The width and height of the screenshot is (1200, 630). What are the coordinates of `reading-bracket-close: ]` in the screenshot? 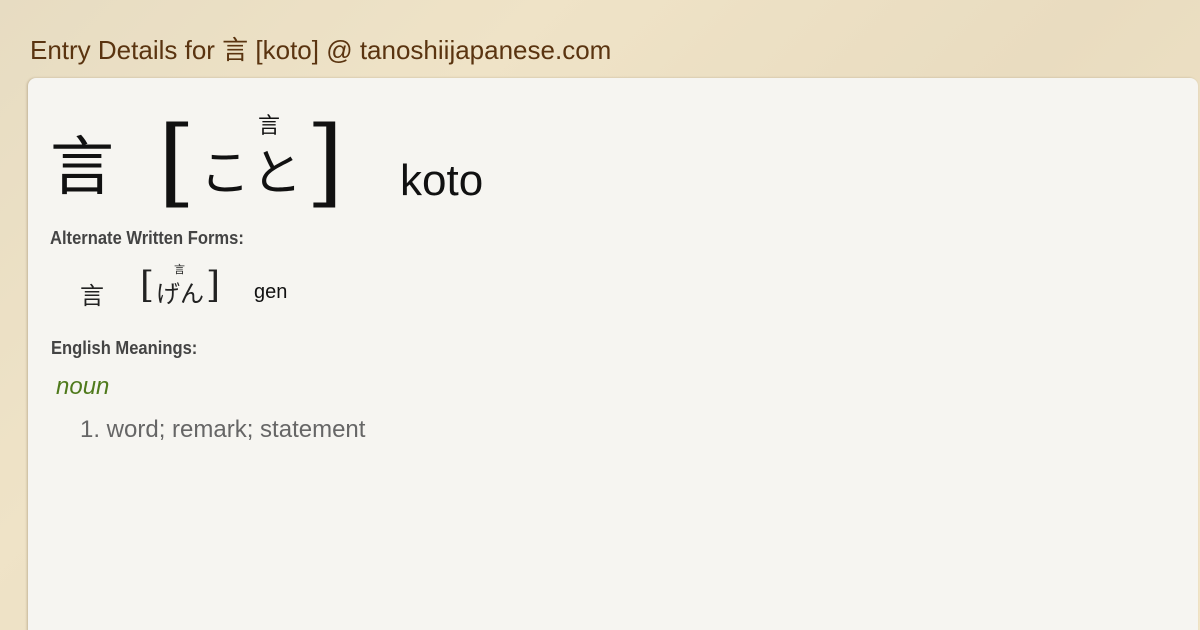 It's located at (325, 162).